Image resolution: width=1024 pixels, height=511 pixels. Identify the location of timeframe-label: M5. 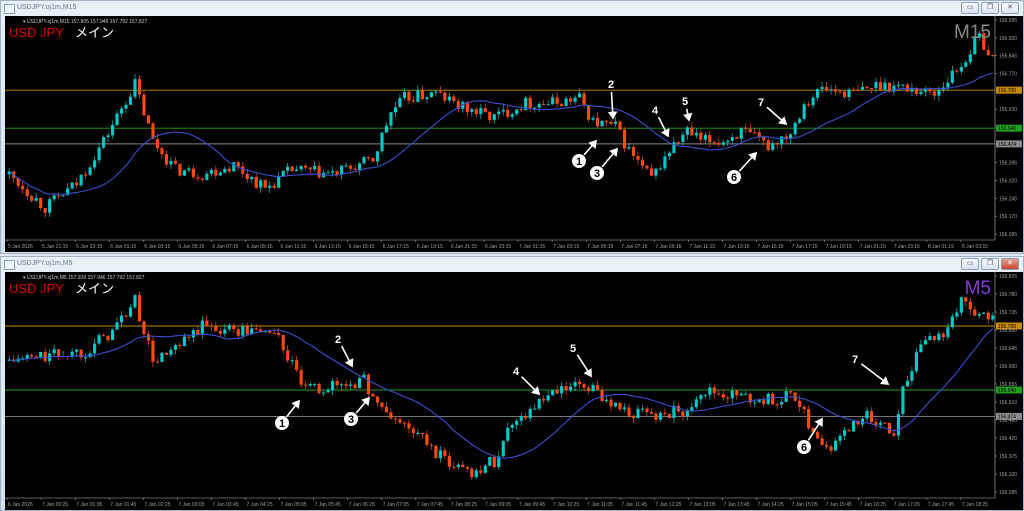
(978, 288).